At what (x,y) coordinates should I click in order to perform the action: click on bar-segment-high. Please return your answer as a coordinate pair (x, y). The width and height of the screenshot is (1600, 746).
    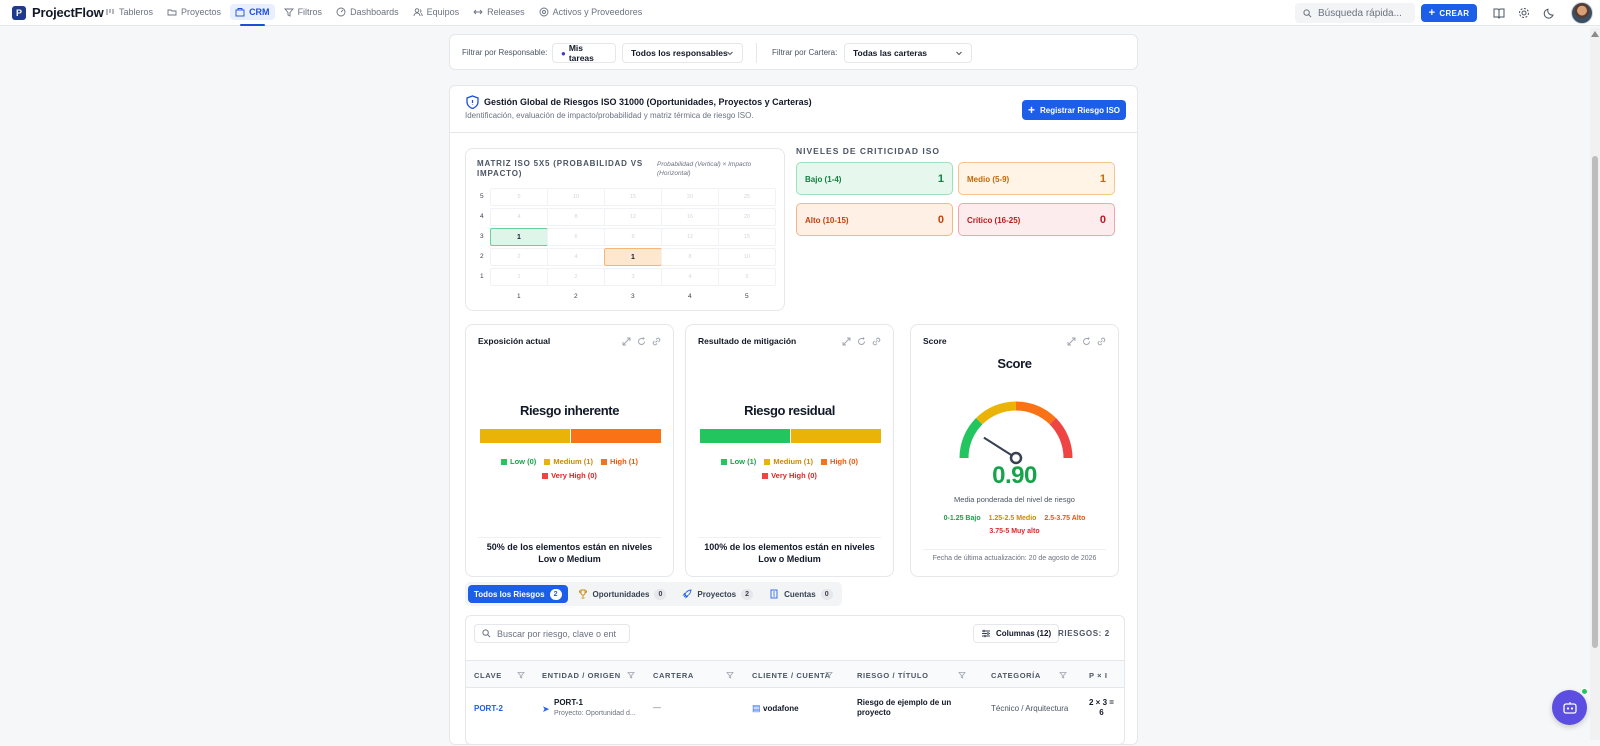
    Looking at the image, I should click on (616, 436).